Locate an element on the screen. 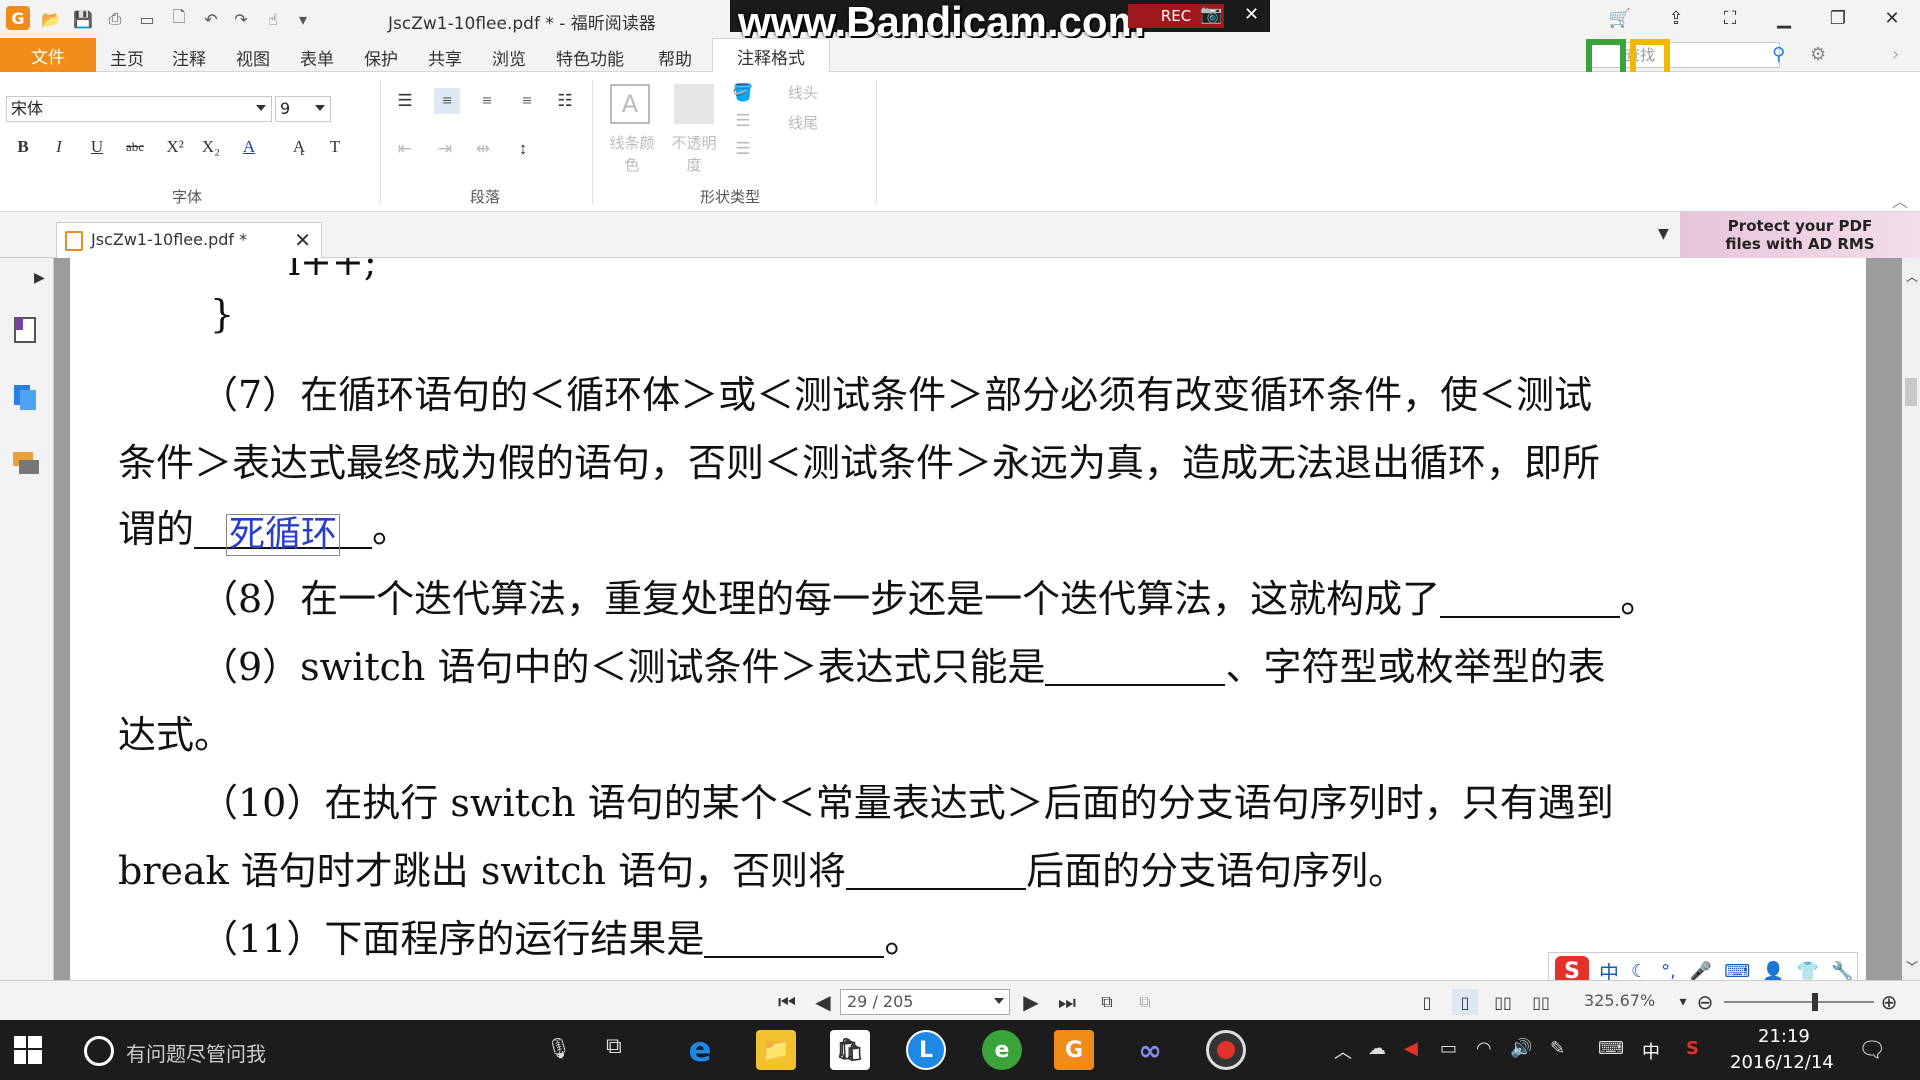 The width and height of the screenshot is (1920, 1080). moon-icon: ☾ is located at coordinates (1639, 971).